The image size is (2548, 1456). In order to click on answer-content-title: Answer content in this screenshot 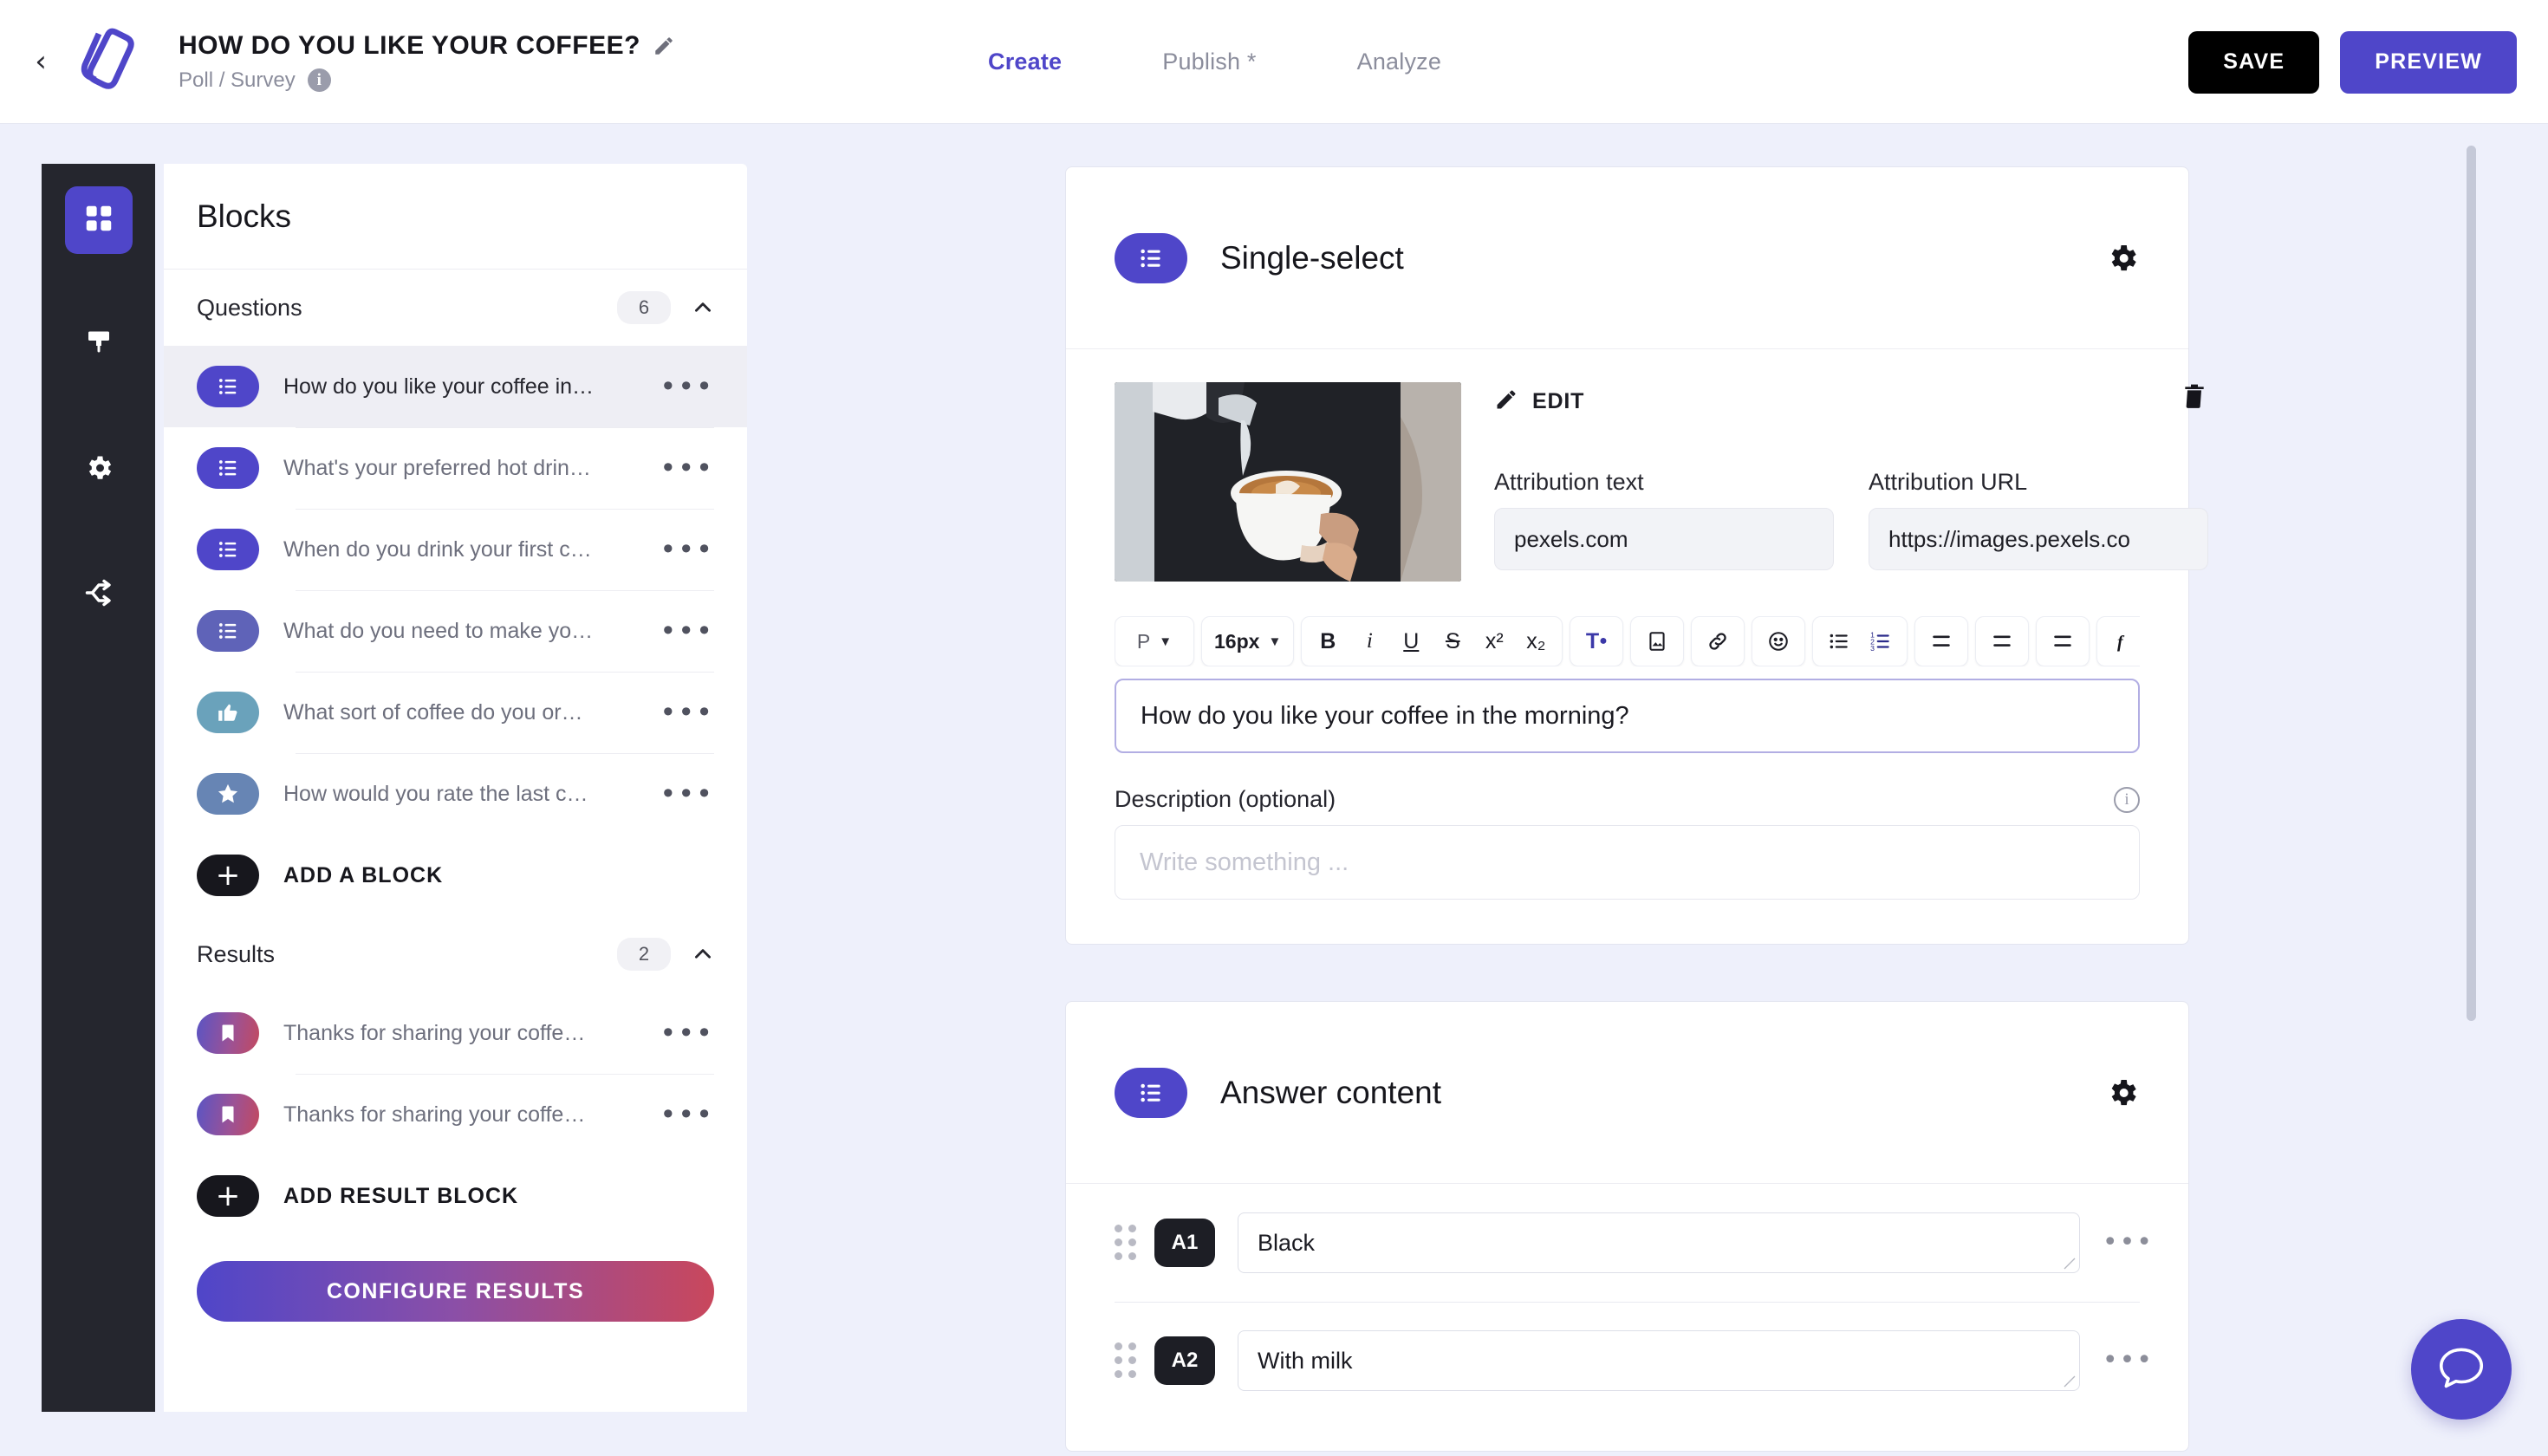, I will do `click(1331, 1092)`.